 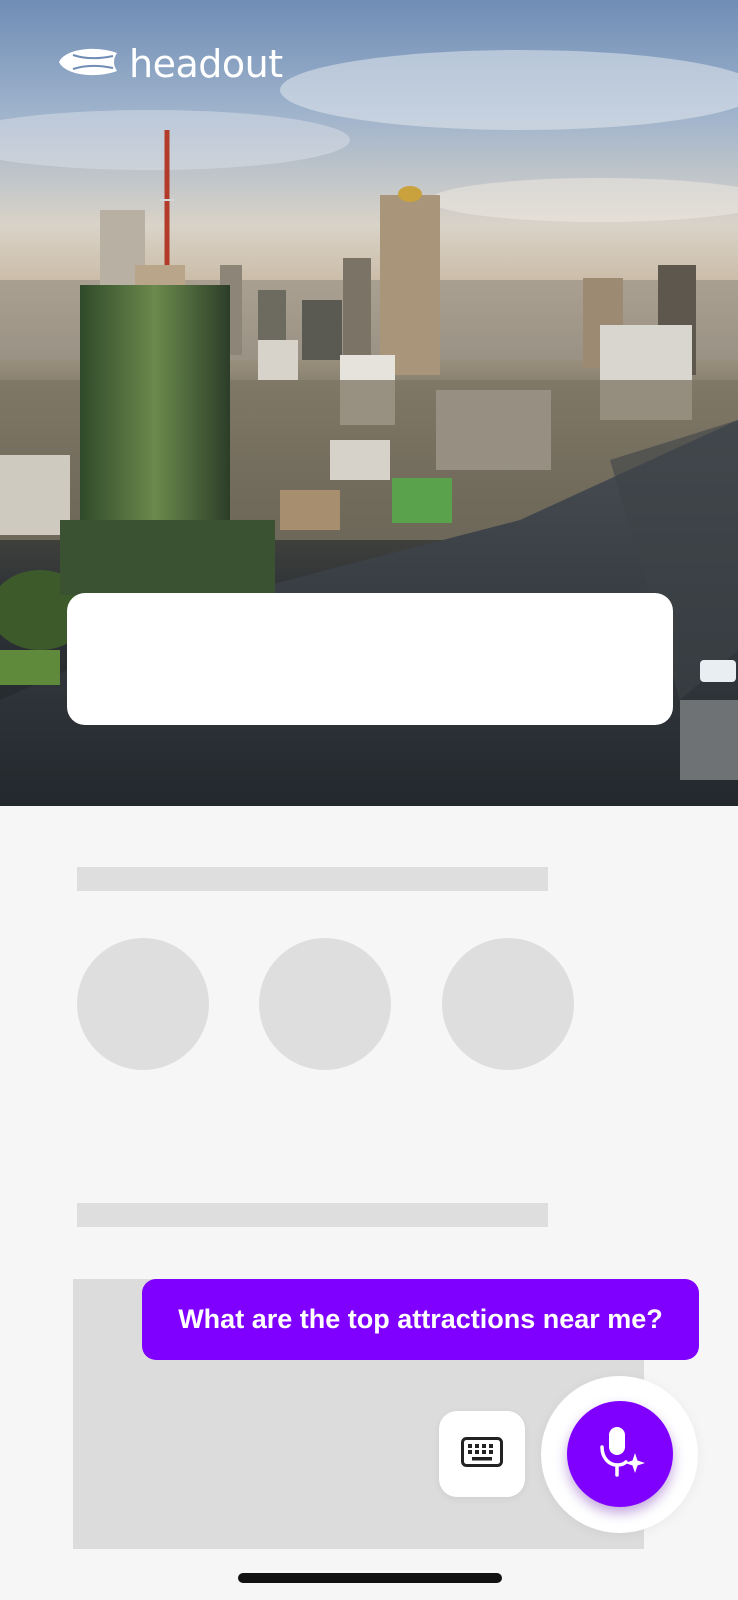 I want to click on brand-name: headout, so click(x=206, y=64).